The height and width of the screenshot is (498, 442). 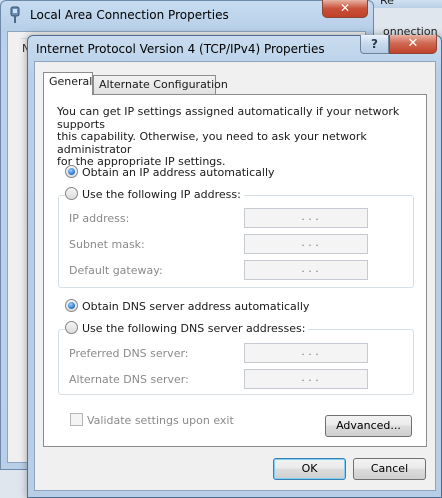 I want to click on background-close-button: ✕, so click(x=345, y=9).